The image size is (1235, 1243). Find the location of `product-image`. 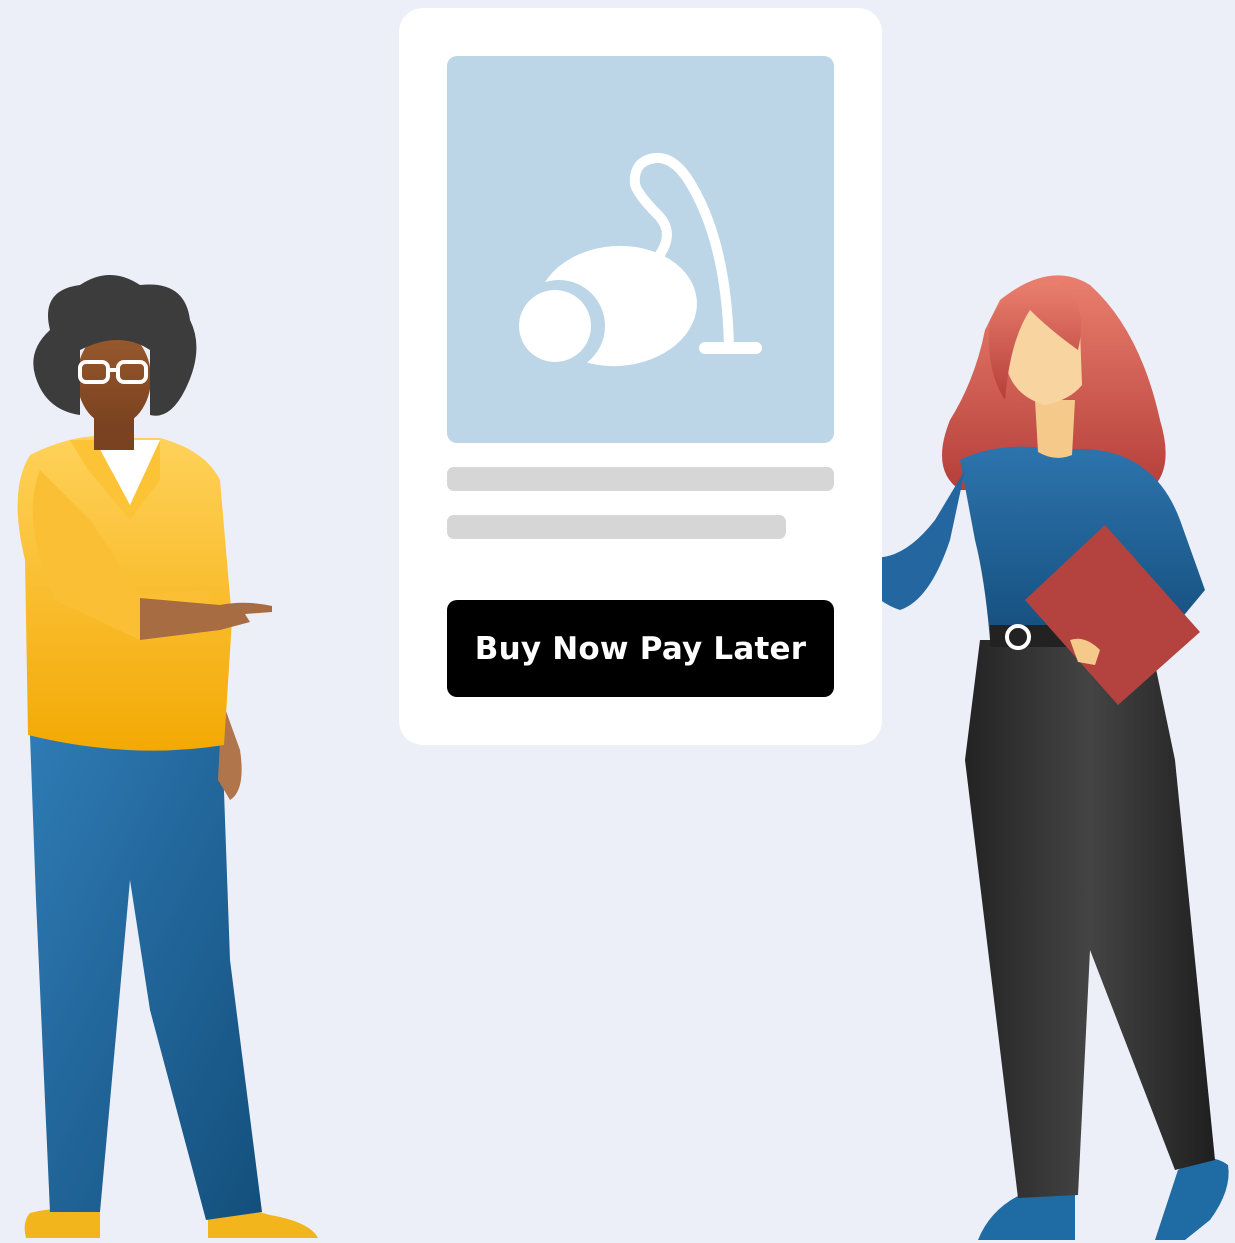

product-image is located at coordinates (640, 249).